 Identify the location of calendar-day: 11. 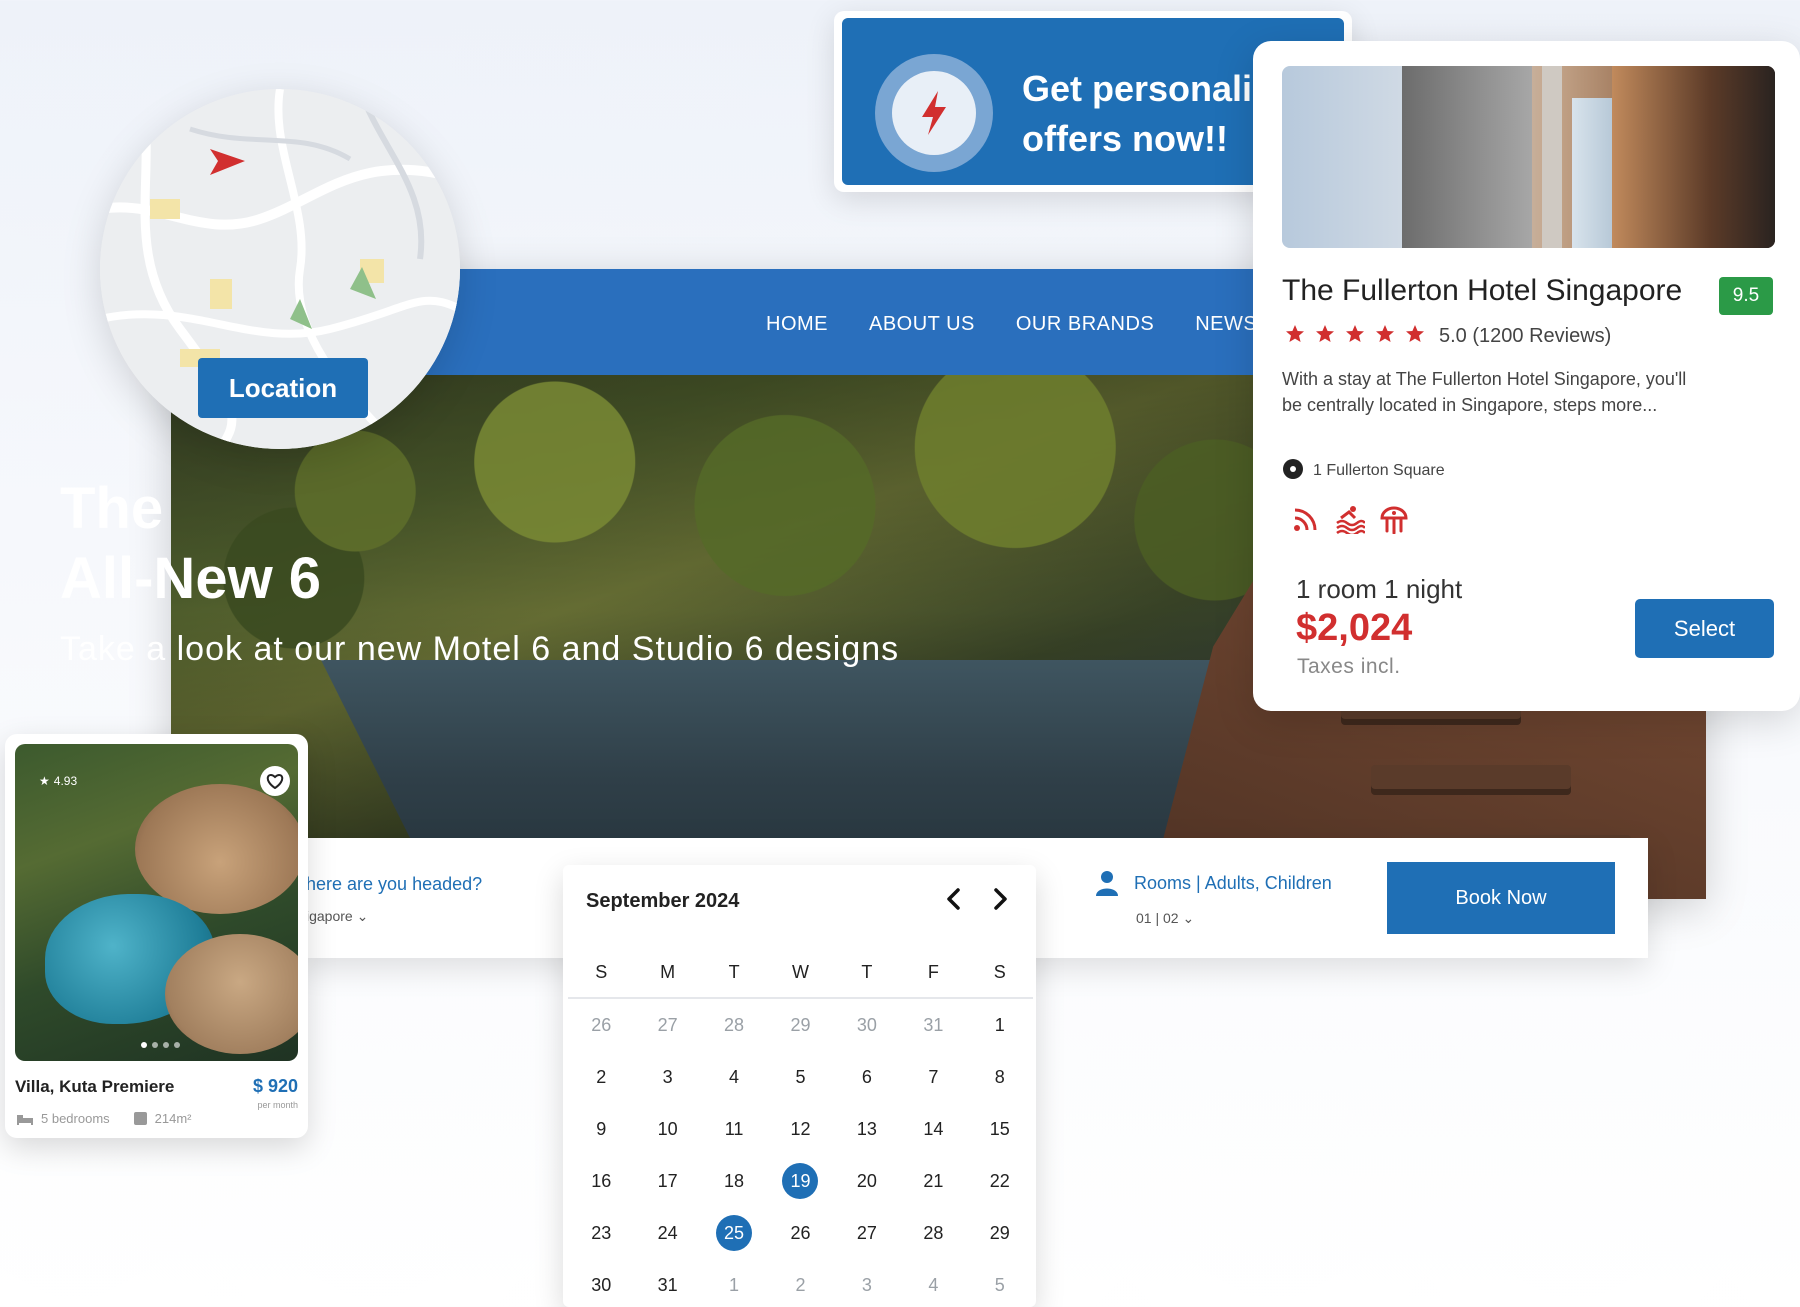
(734, 1129).